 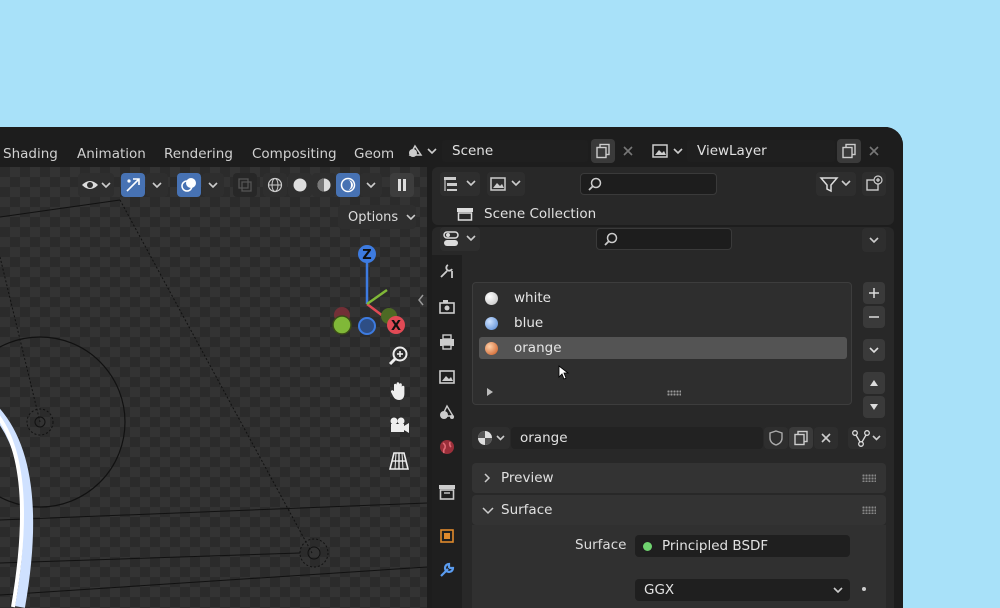 I want to click on tab-rendering: Rendering, so click(x=198, y=154).